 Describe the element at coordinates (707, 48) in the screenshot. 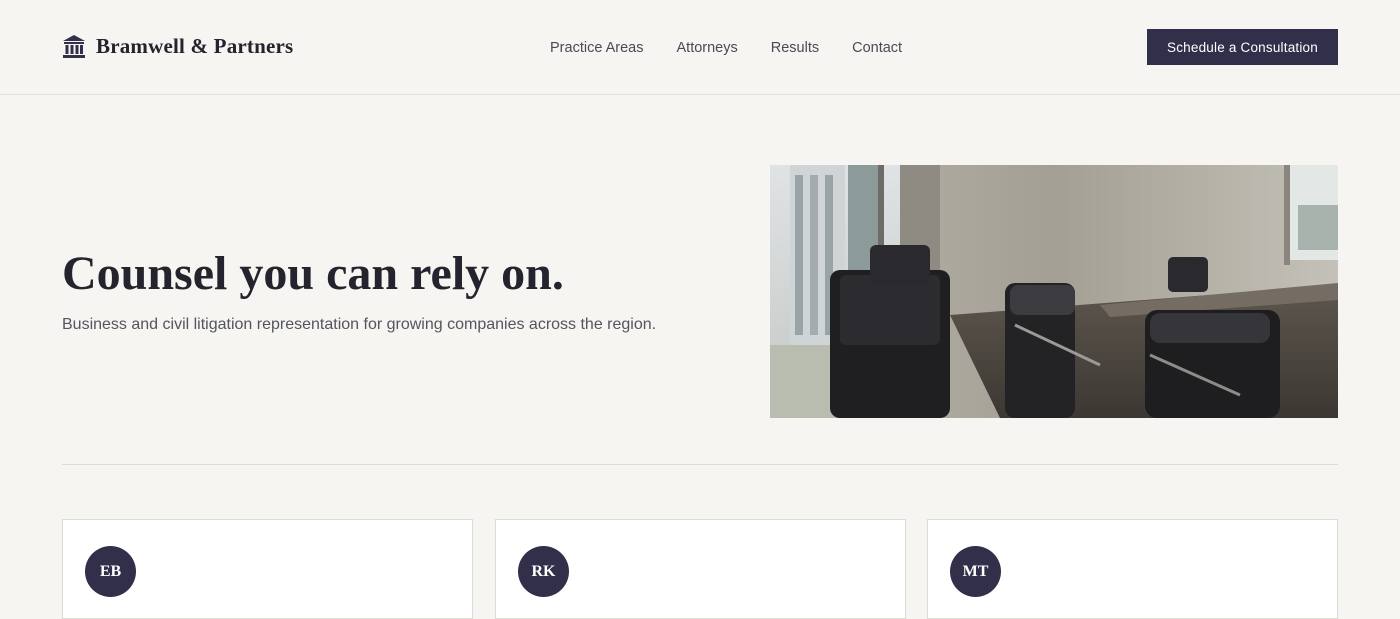

I see `nav-item-attorneys: Attorneys` at that location.